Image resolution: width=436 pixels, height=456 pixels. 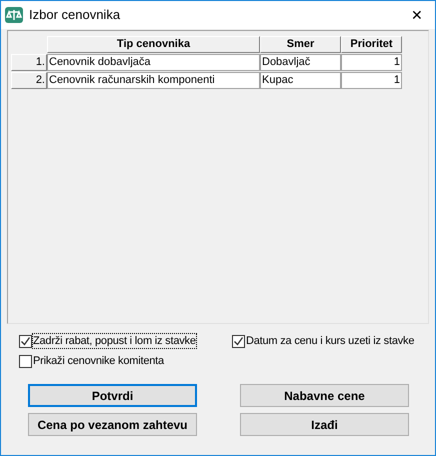 What do you see at coordinates (114, 341) in the screenshot?
I see `checkbox-label: Zadrži rabat, popust i lom iz stavke` at bounding box center [114, 341].